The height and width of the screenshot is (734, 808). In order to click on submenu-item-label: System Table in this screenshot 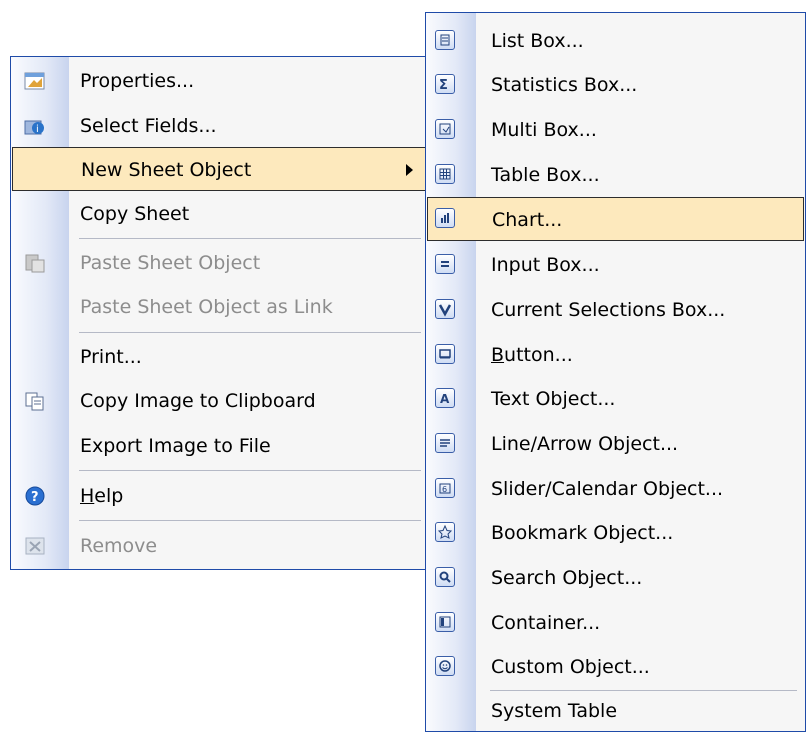, I will do `click(554, 711)`.